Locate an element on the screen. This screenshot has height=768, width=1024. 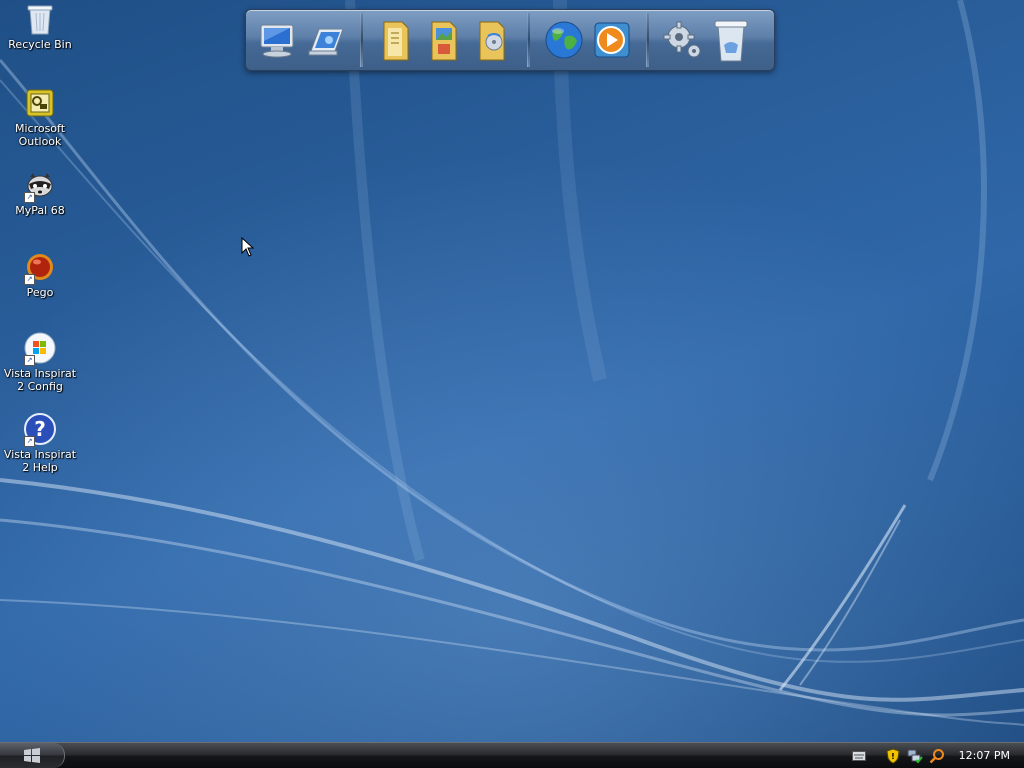
dock-item-media-player is located at coordinates (612, 40).